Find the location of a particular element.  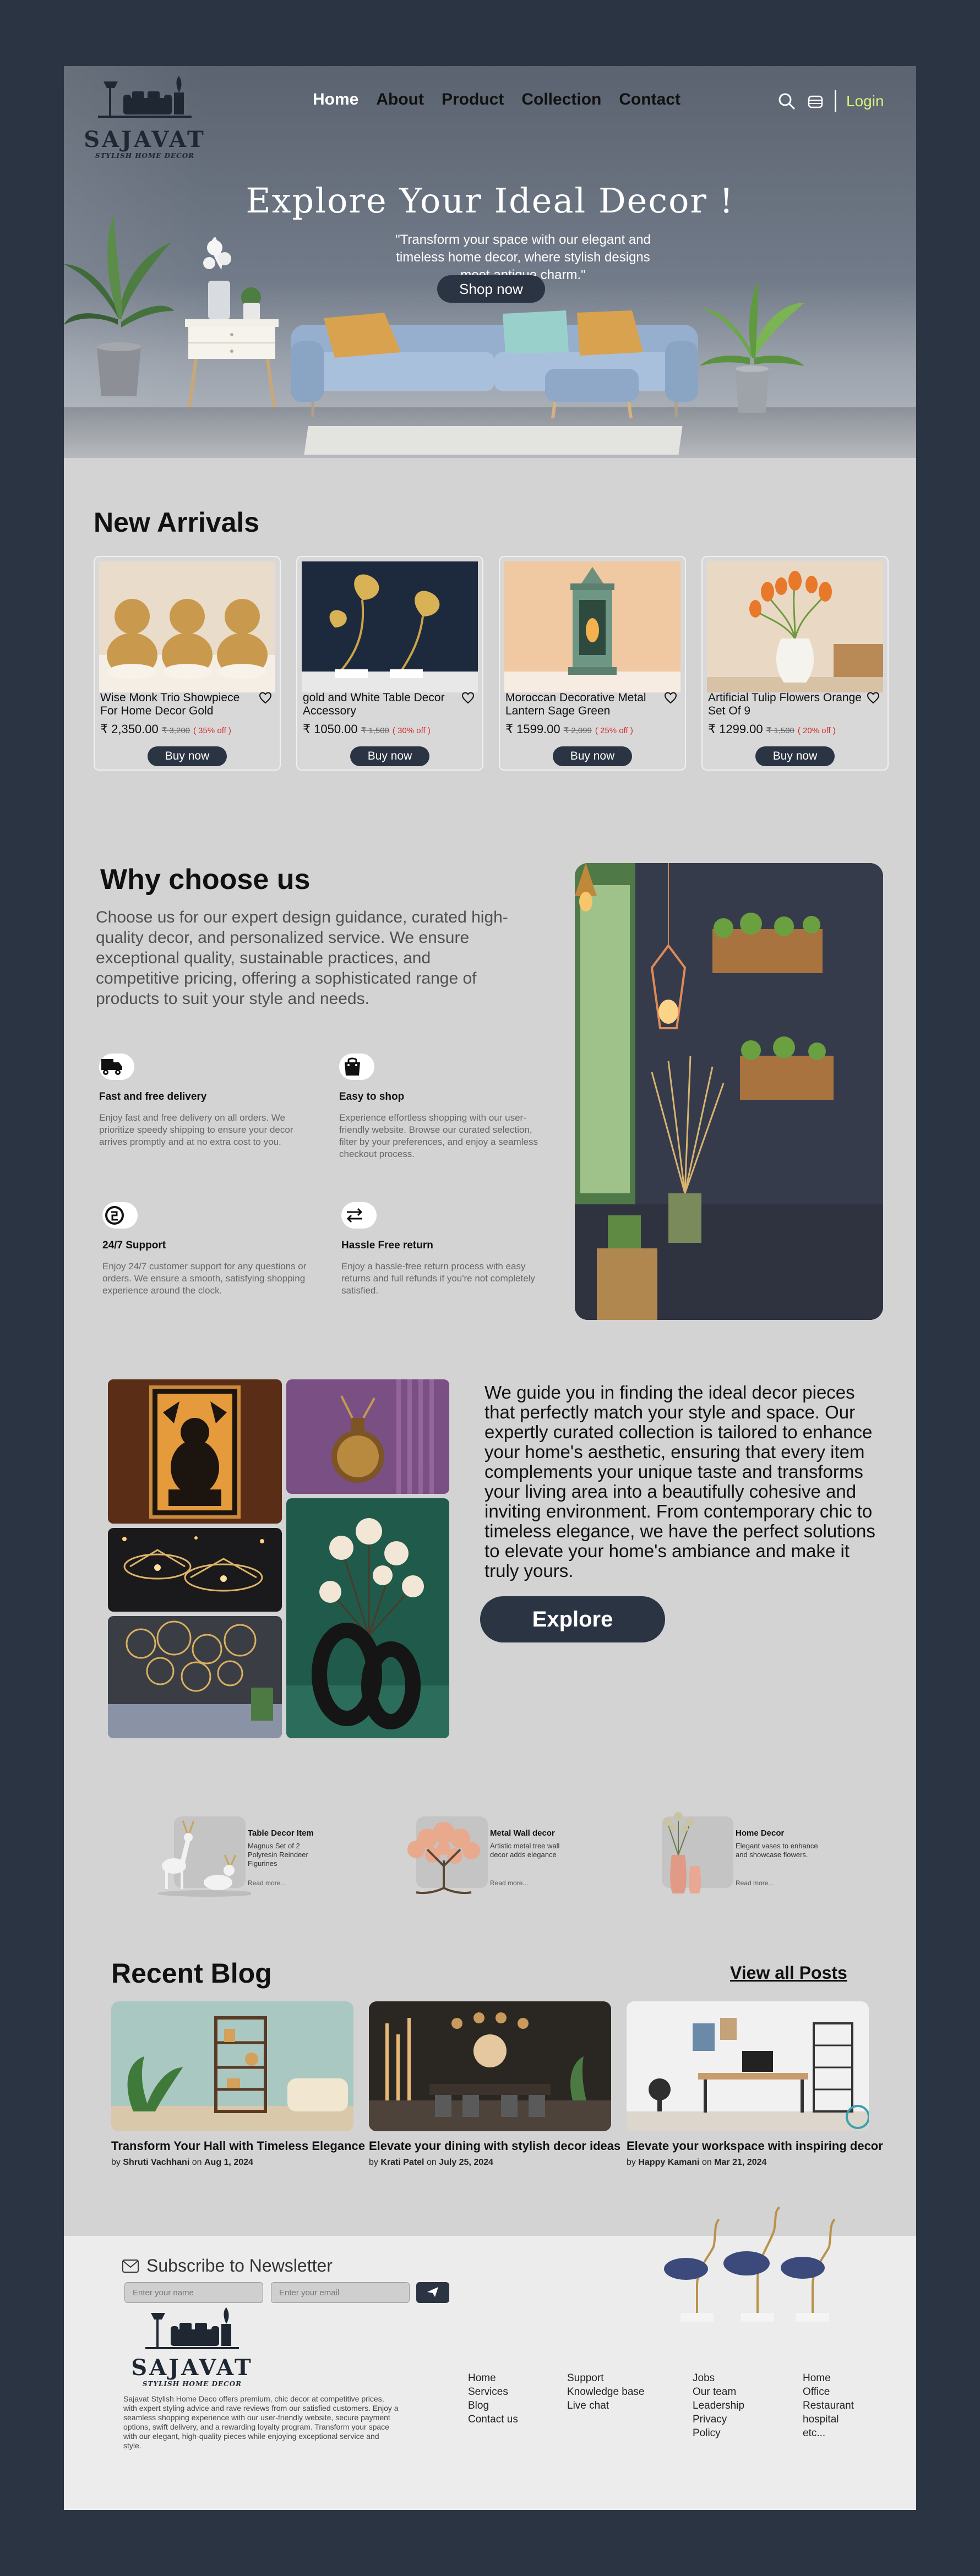

newsletter-submit-button is located at coordinates (432, 2292).